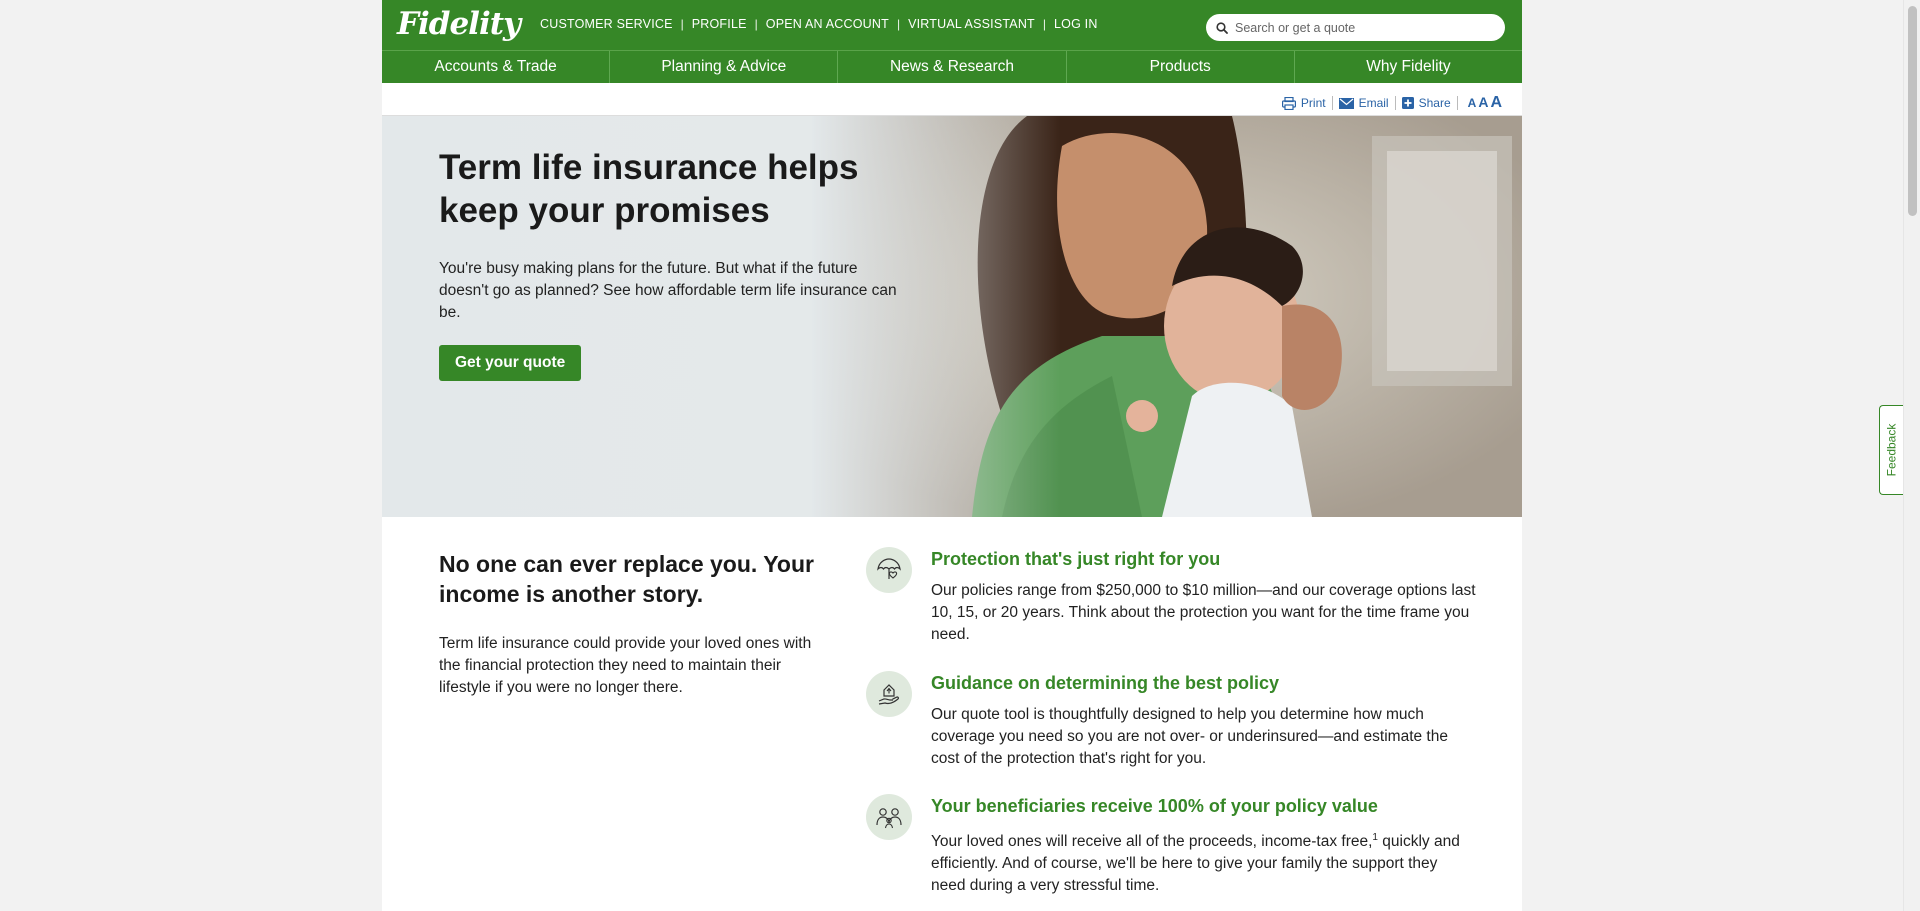  Describe the element at coordinates (1472, 103) in the screenshot. I see `text-size-small: A` at that location.